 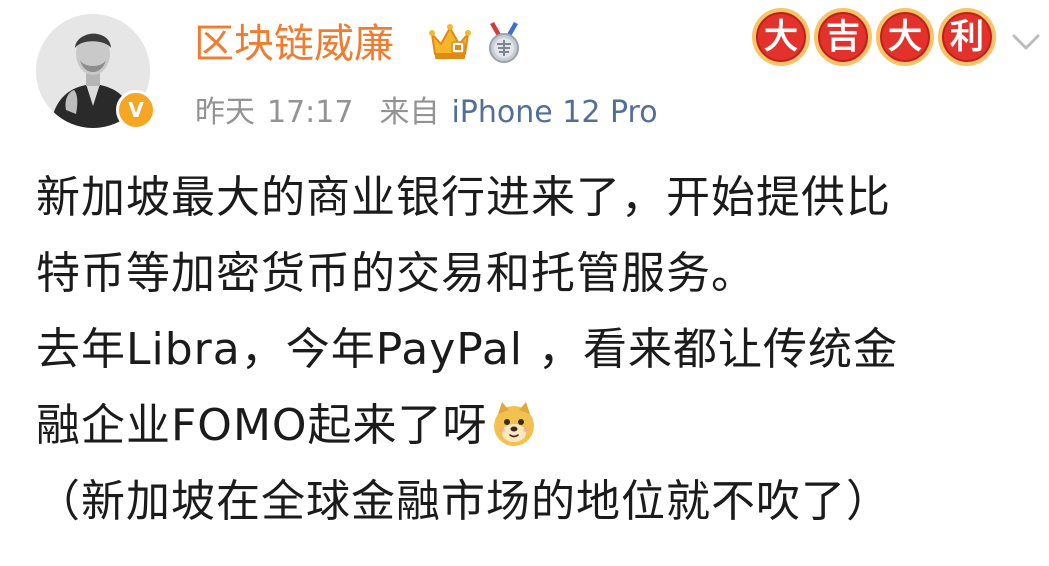 I want to click on fortune-decoration: 大 吉 大 利, so click(x=877, y=37).